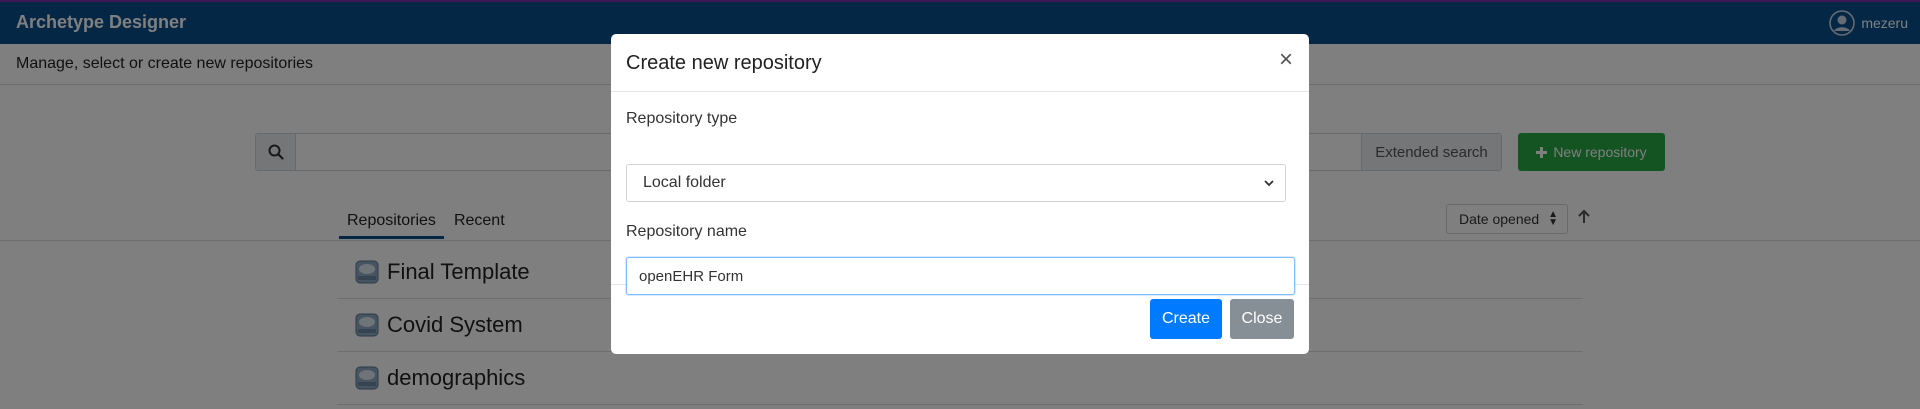 This screenshot has height=409, width=1920. I want to click on close-button: Close, so click(1262, 319).